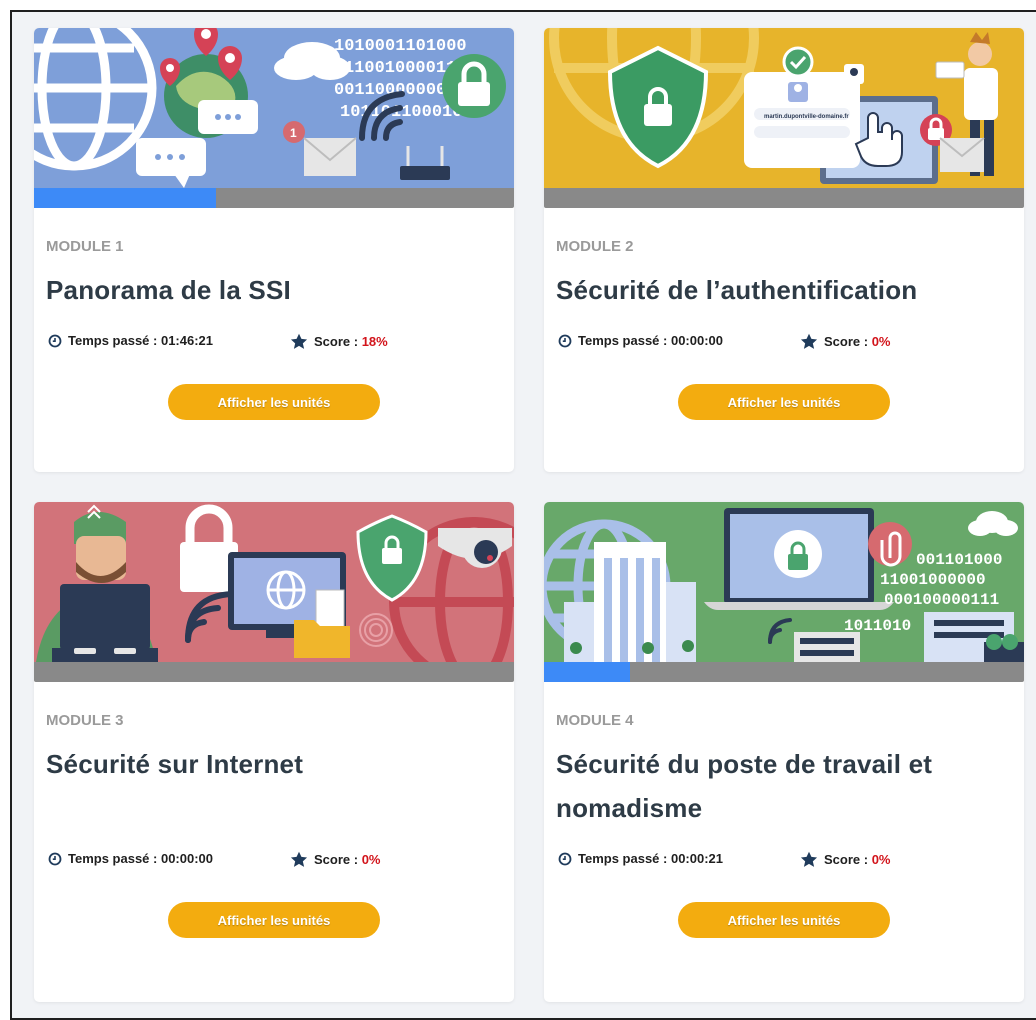 This screenshot has height=1020, width=1036. I want to click on module-3-time: Temps passé : 00:00:00, so click(130, 858).